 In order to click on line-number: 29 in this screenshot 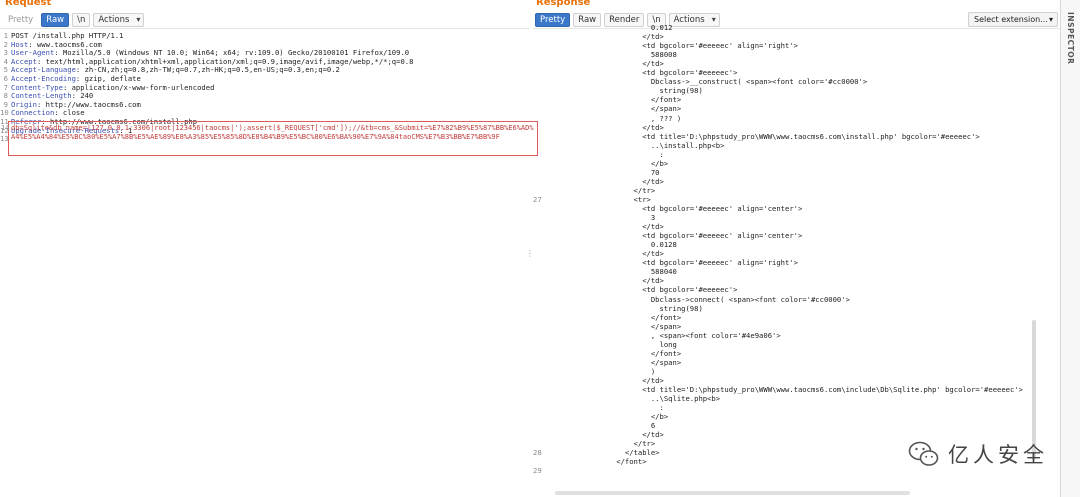, I will do `click(537, 471)`.